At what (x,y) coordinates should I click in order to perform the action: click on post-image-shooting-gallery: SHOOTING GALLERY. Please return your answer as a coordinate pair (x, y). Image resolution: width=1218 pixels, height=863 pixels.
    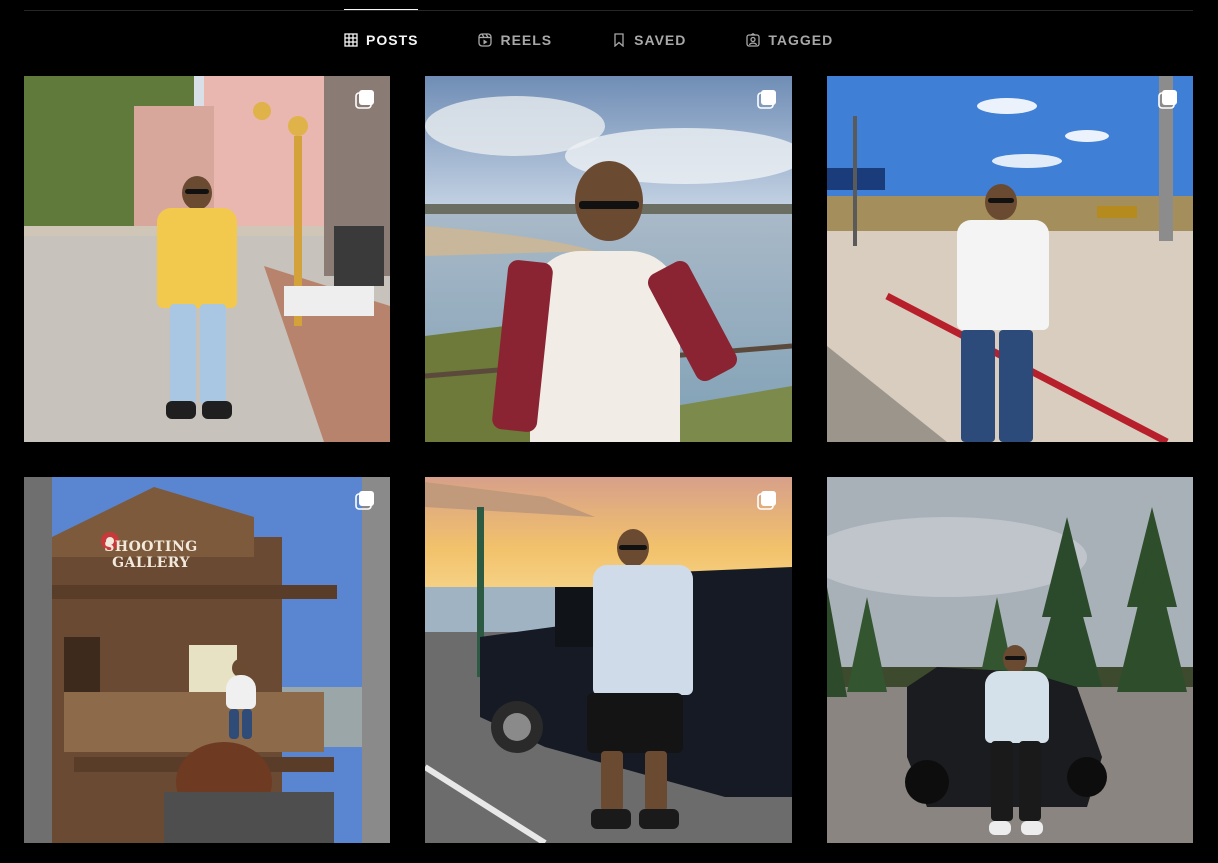
    Looking at the image, I should click on (207, 660).